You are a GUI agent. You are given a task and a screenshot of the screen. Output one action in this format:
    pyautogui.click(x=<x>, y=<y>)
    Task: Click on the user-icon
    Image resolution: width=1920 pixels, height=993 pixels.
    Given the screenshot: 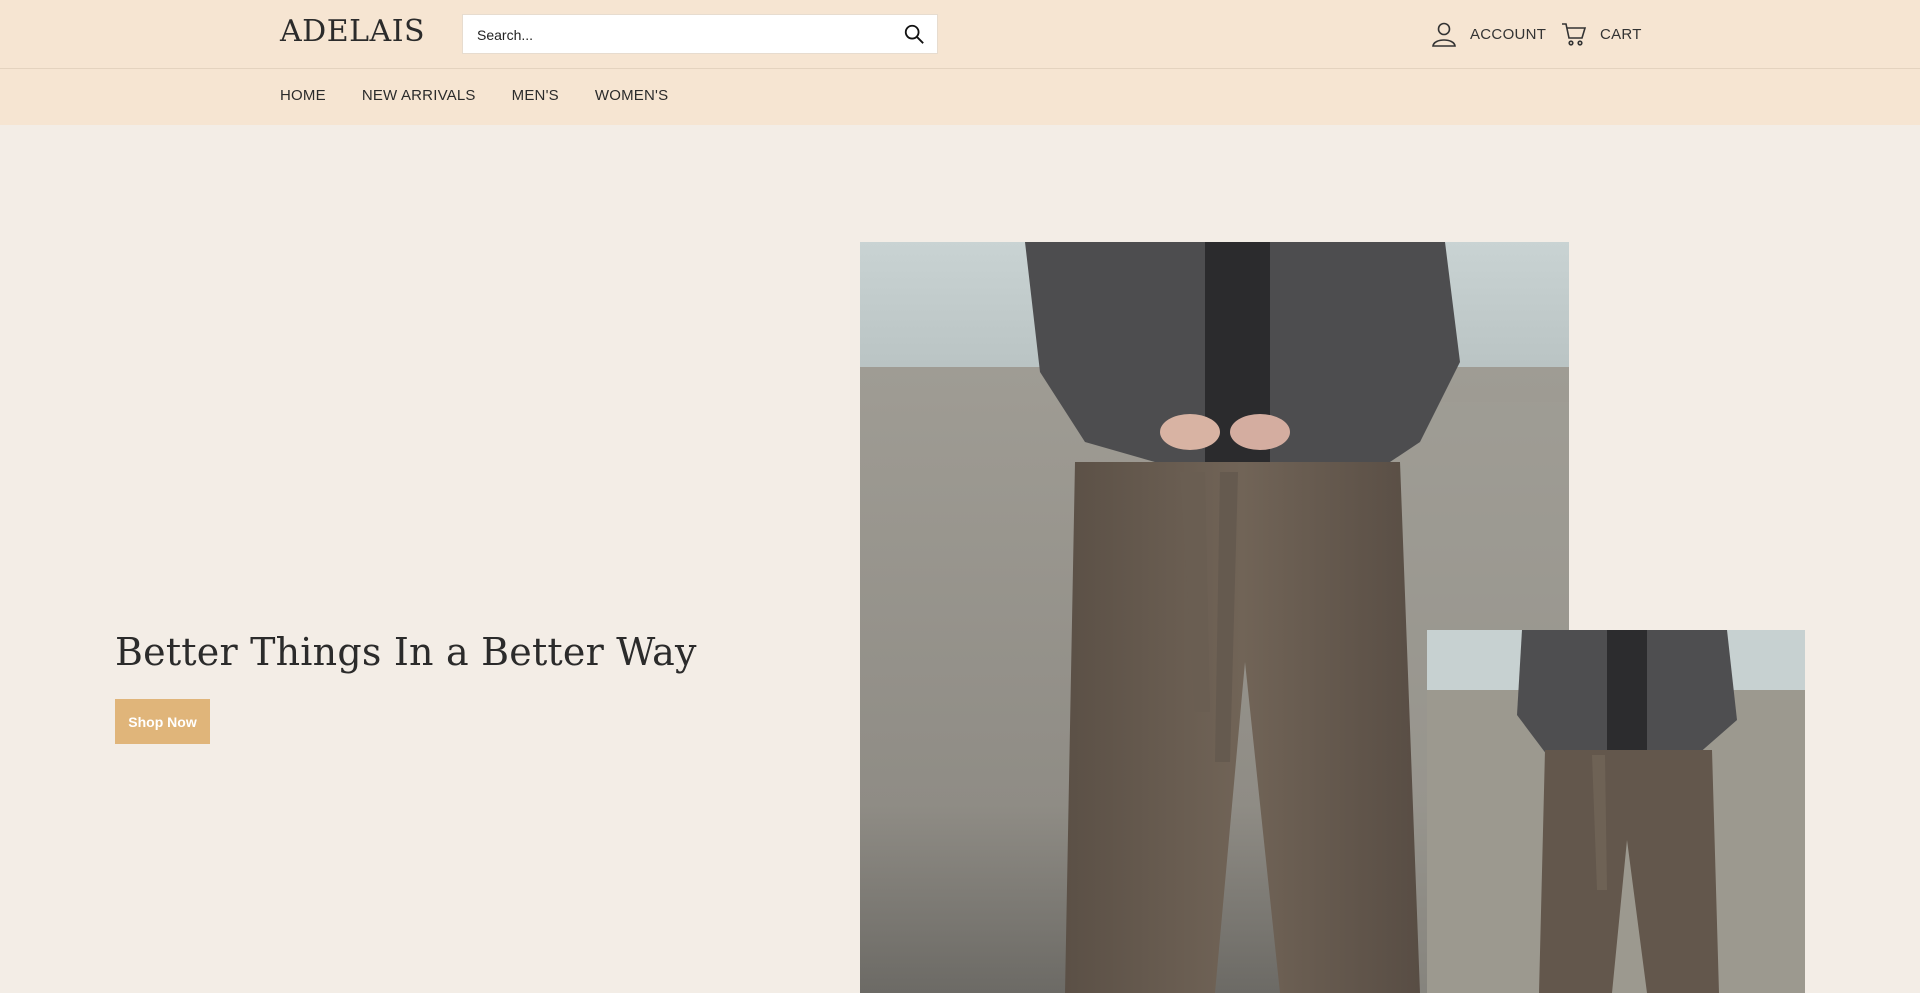 What is the action you would take?
    pyautogui.click(x=1444, y=34)
    